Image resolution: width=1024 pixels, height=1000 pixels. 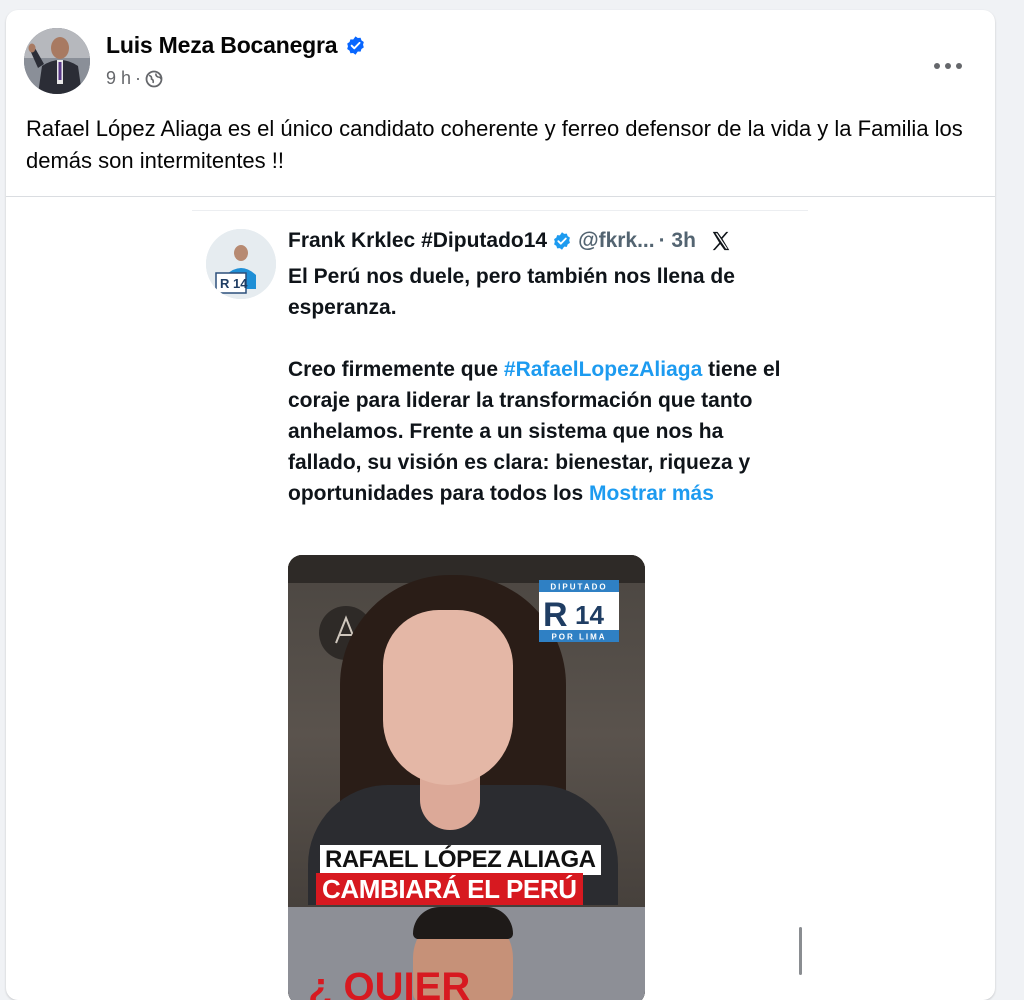 I want to click on post-time: 9 h, so click(x=118, y=78).